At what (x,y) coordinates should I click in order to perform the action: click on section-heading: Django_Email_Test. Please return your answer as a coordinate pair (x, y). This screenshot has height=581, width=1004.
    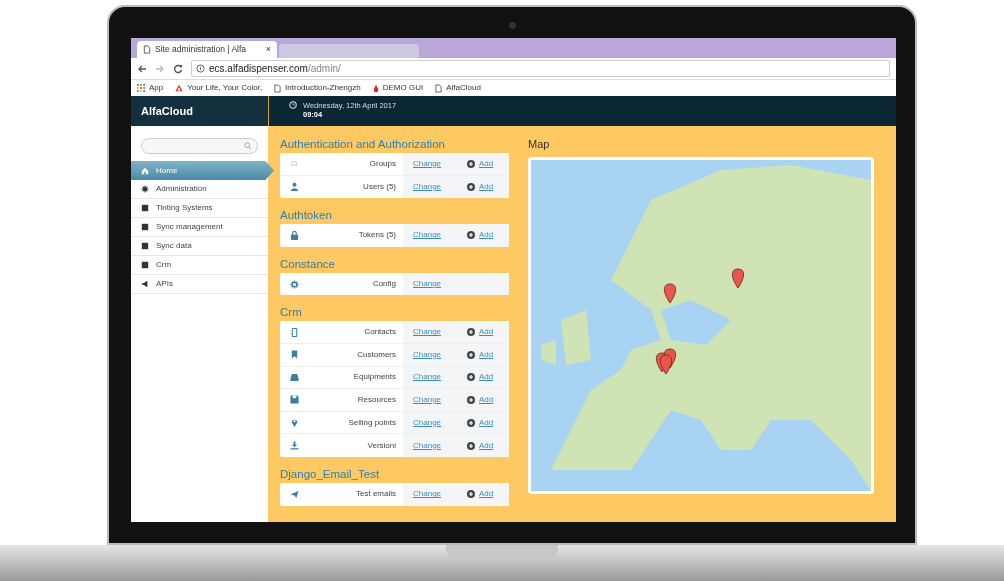
    Looking at the image, I should click on (330, 474).